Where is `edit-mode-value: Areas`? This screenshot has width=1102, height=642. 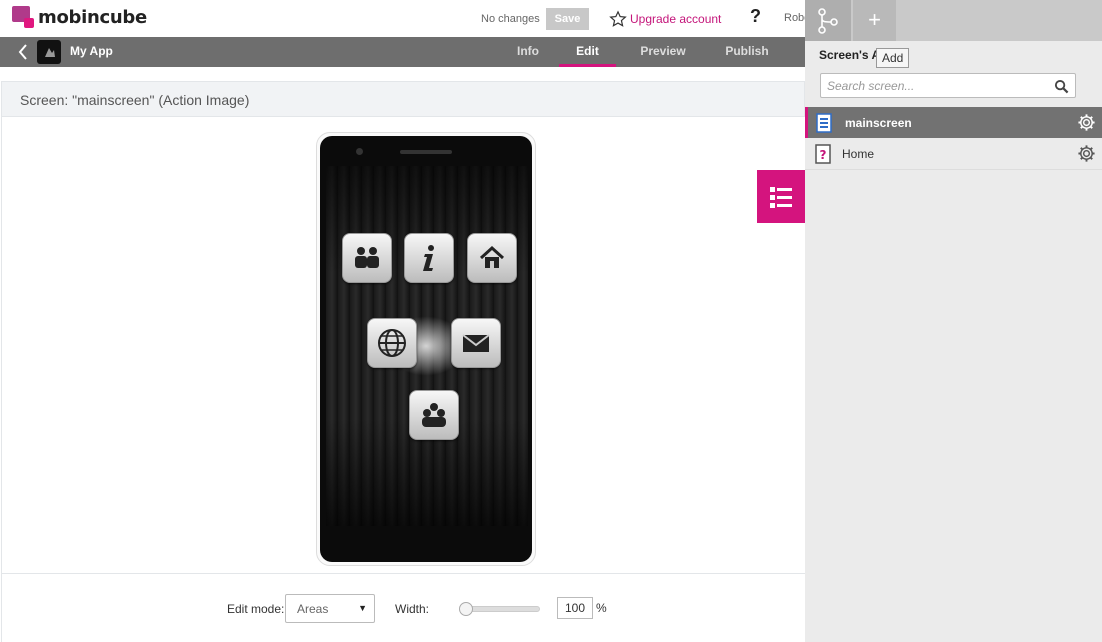 edit-mode-value: Areas is located at coordinates (313, 609).